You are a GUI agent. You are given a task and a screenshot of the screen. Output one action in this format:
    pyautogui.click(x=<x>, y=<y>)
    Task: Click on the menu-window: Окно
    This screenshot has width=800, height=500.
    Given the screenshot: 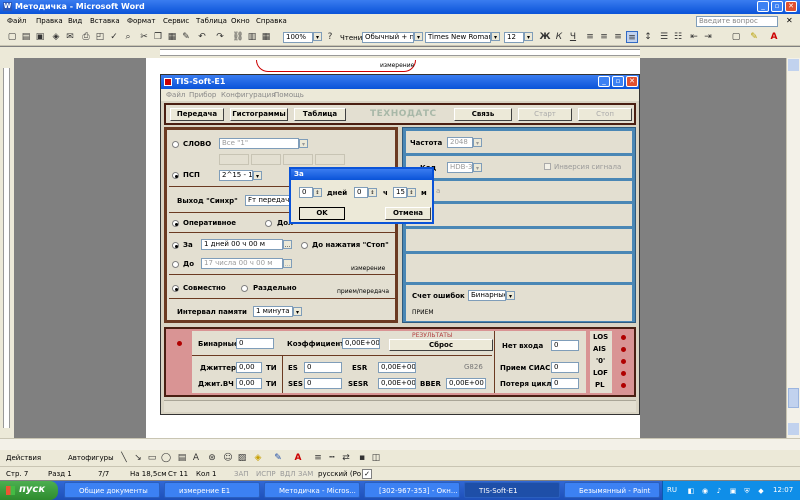 What is the action you would take?
    pyautogui.click(x=240, y=21)
    